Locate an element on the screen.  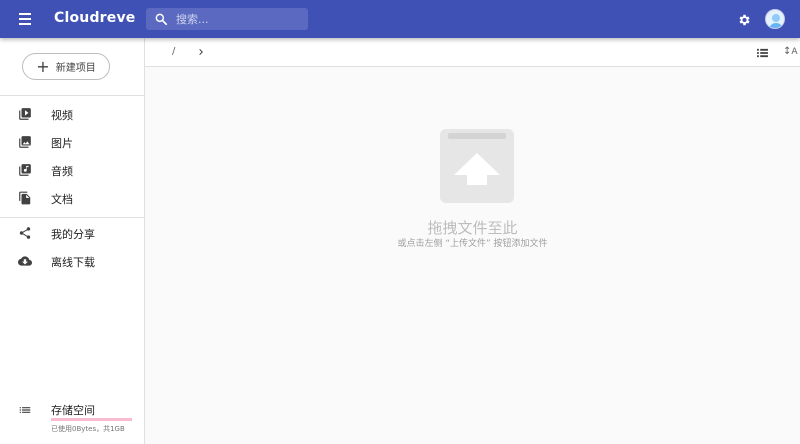
sidebar-item-video: 视频 is located at coordinates (72, 114).